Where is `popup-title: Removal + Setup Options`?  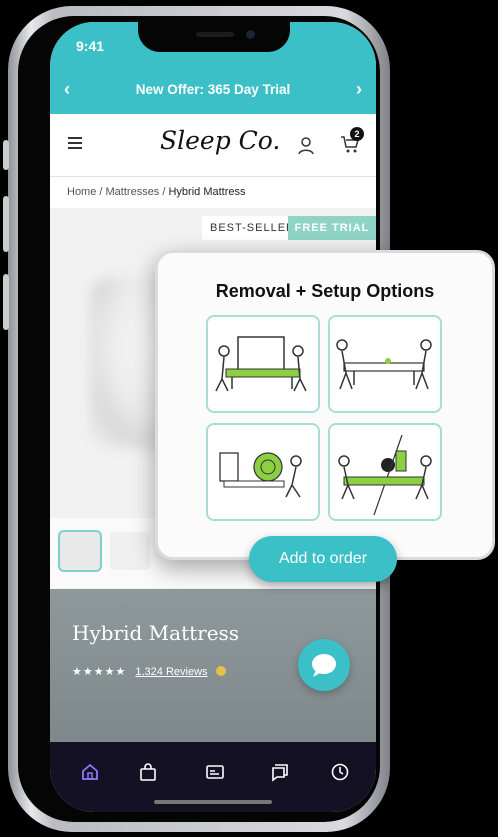
popup-title: Removal + Setup Options is located at coordinates (325, 291).